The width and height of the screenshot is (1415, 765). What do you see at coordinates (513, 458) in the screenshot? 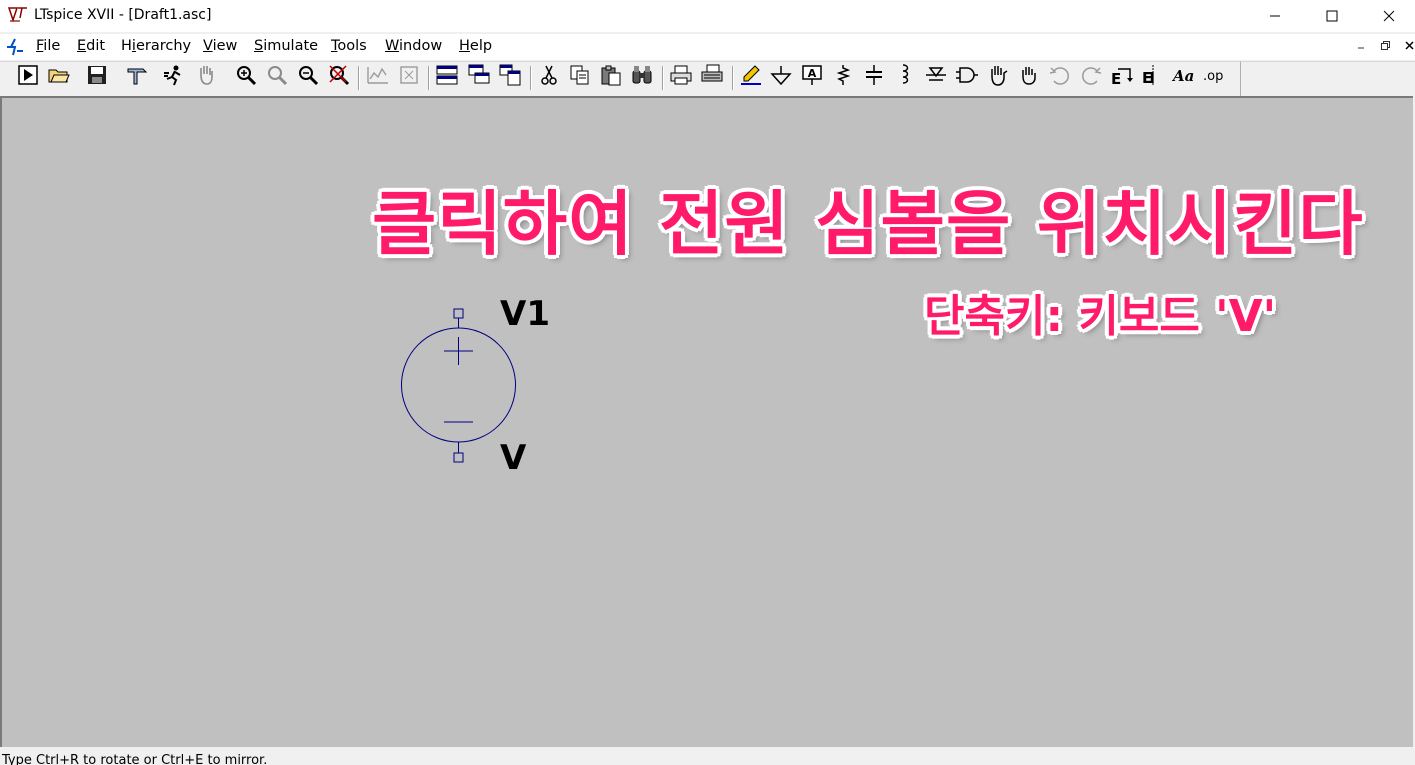
I see `component-value-label: V` at bounding box center [513, 458].